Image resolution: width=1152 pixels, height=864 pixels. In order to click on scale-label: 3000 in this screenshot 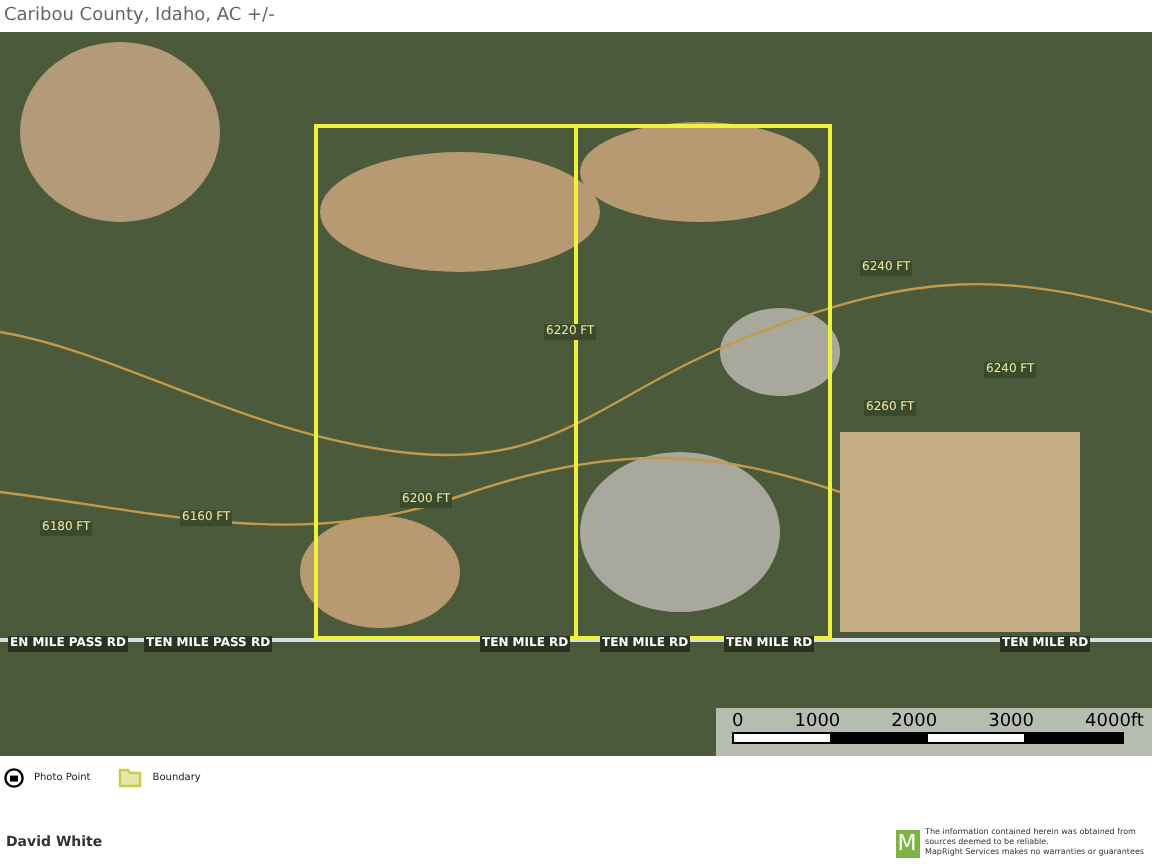, I will do `click(1011, 722)`.